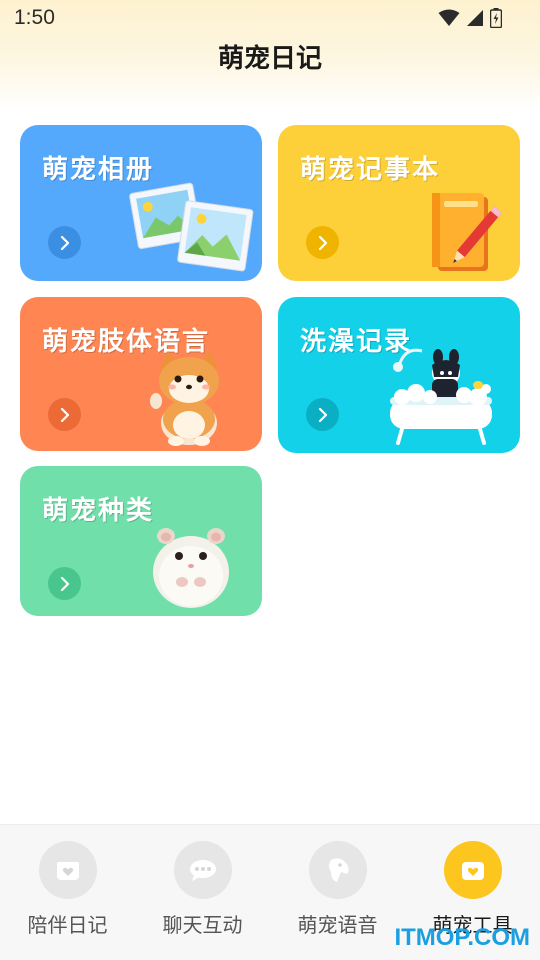 The width and height of the screenshot is (540, 960). What do you see at coordinates (34, 17) in the screenshot?
I see `status-time: 1:50` at bounding box center [34, 17].